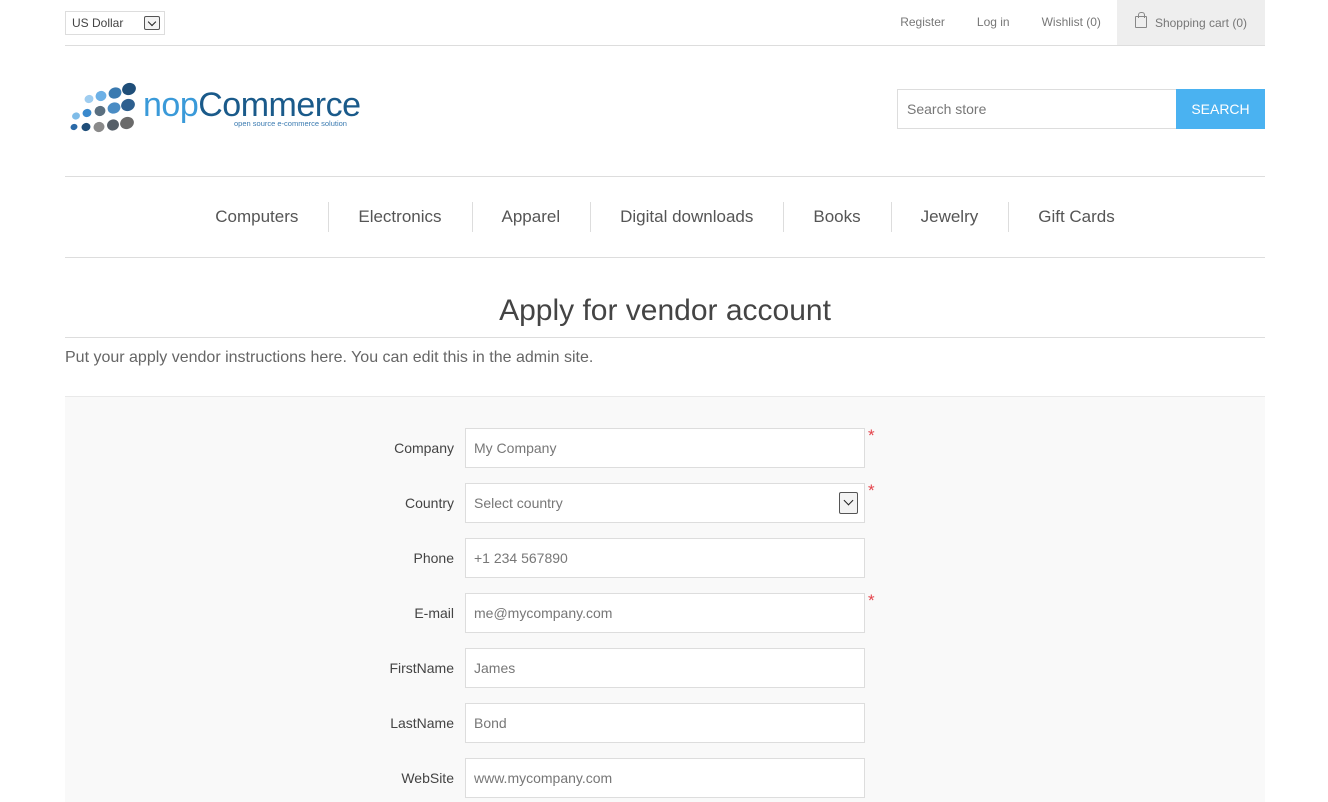 Image resolution: width=1328 pixels, height=802 pixels. What do you see at coordinates (424, 448) in the screenshot?
I see `company-label: Company` at bounding box center [424, 448].